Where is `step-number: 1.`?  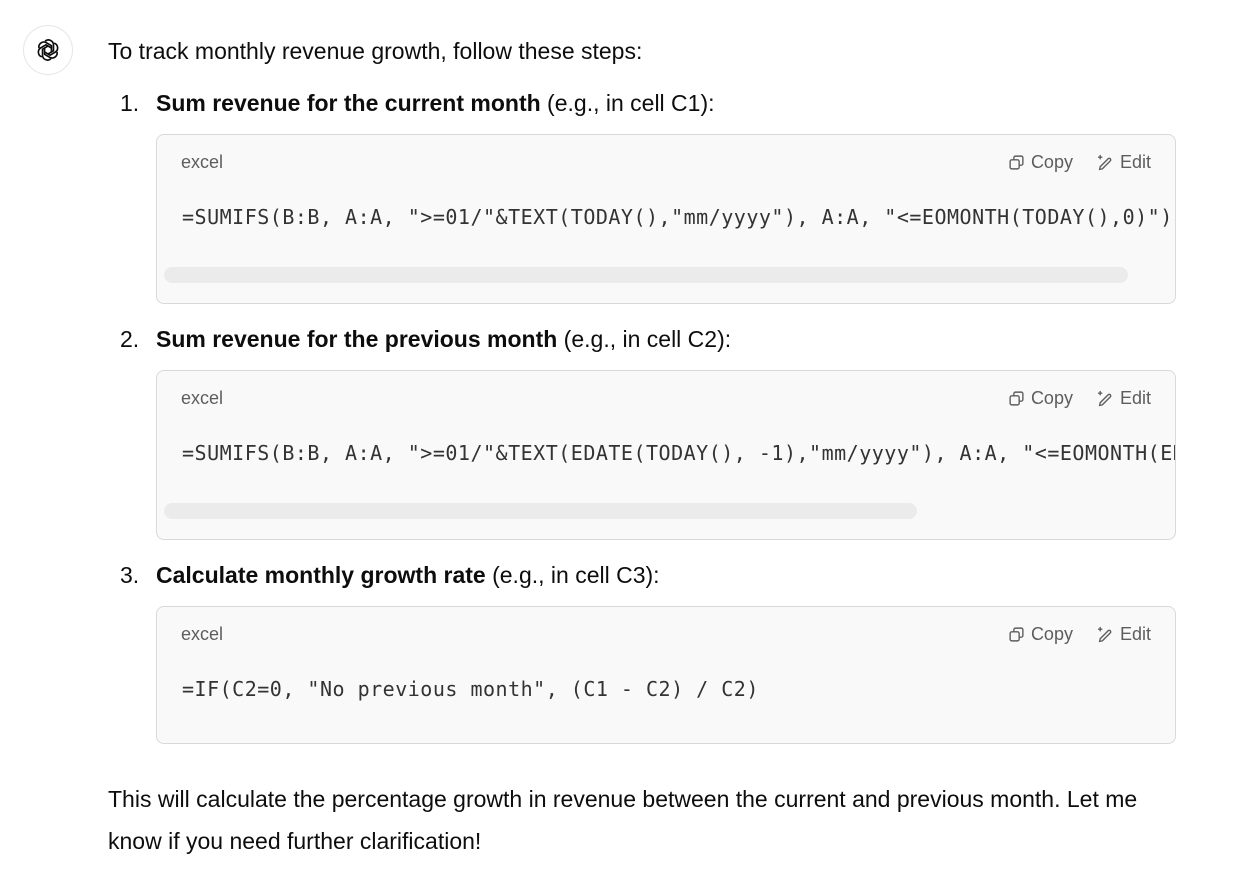
step-number: 1. is located at coordinates (130, 103).